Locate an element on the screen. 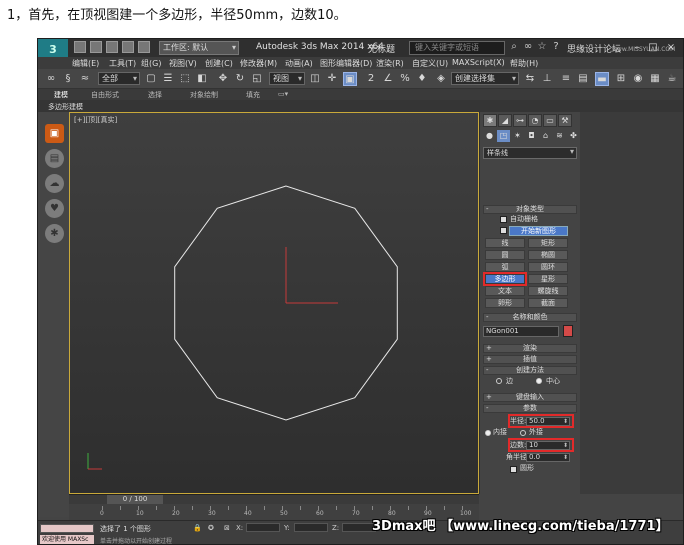 This screenshot has height=545, width=684. pivot-center-icon: ◫ is located at coordinates (315, 79).